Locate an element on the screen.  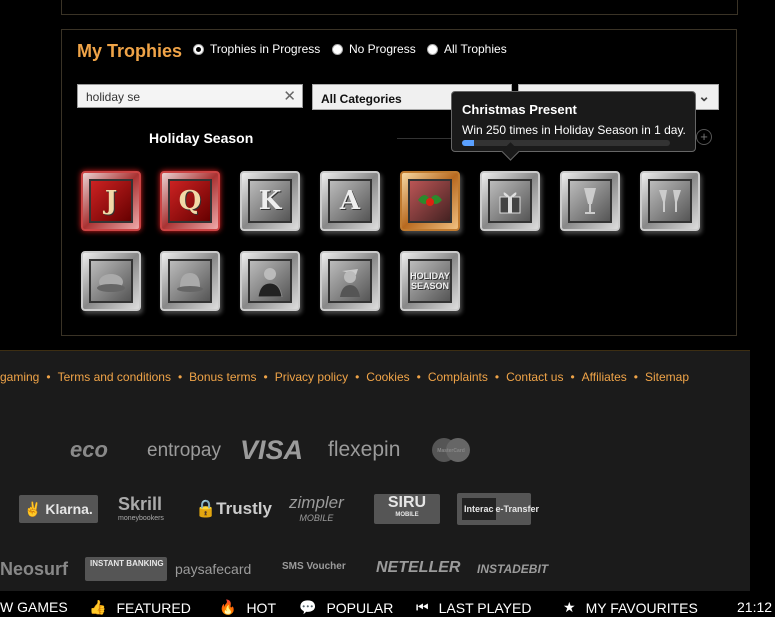
filter-all: All Trophies is located at coordinates (467, 49).